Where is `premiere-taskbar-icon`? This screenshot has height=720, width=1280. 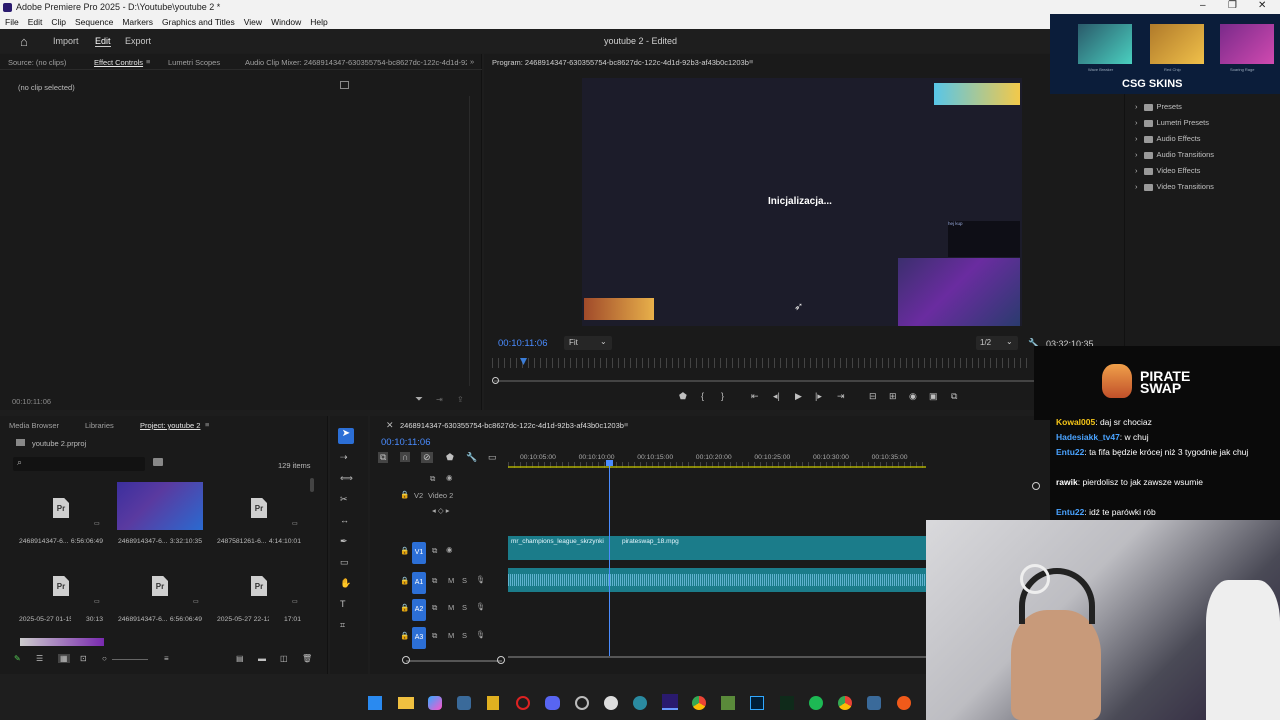 premiere-taskbar-icon is located at coordinates (670, 702).